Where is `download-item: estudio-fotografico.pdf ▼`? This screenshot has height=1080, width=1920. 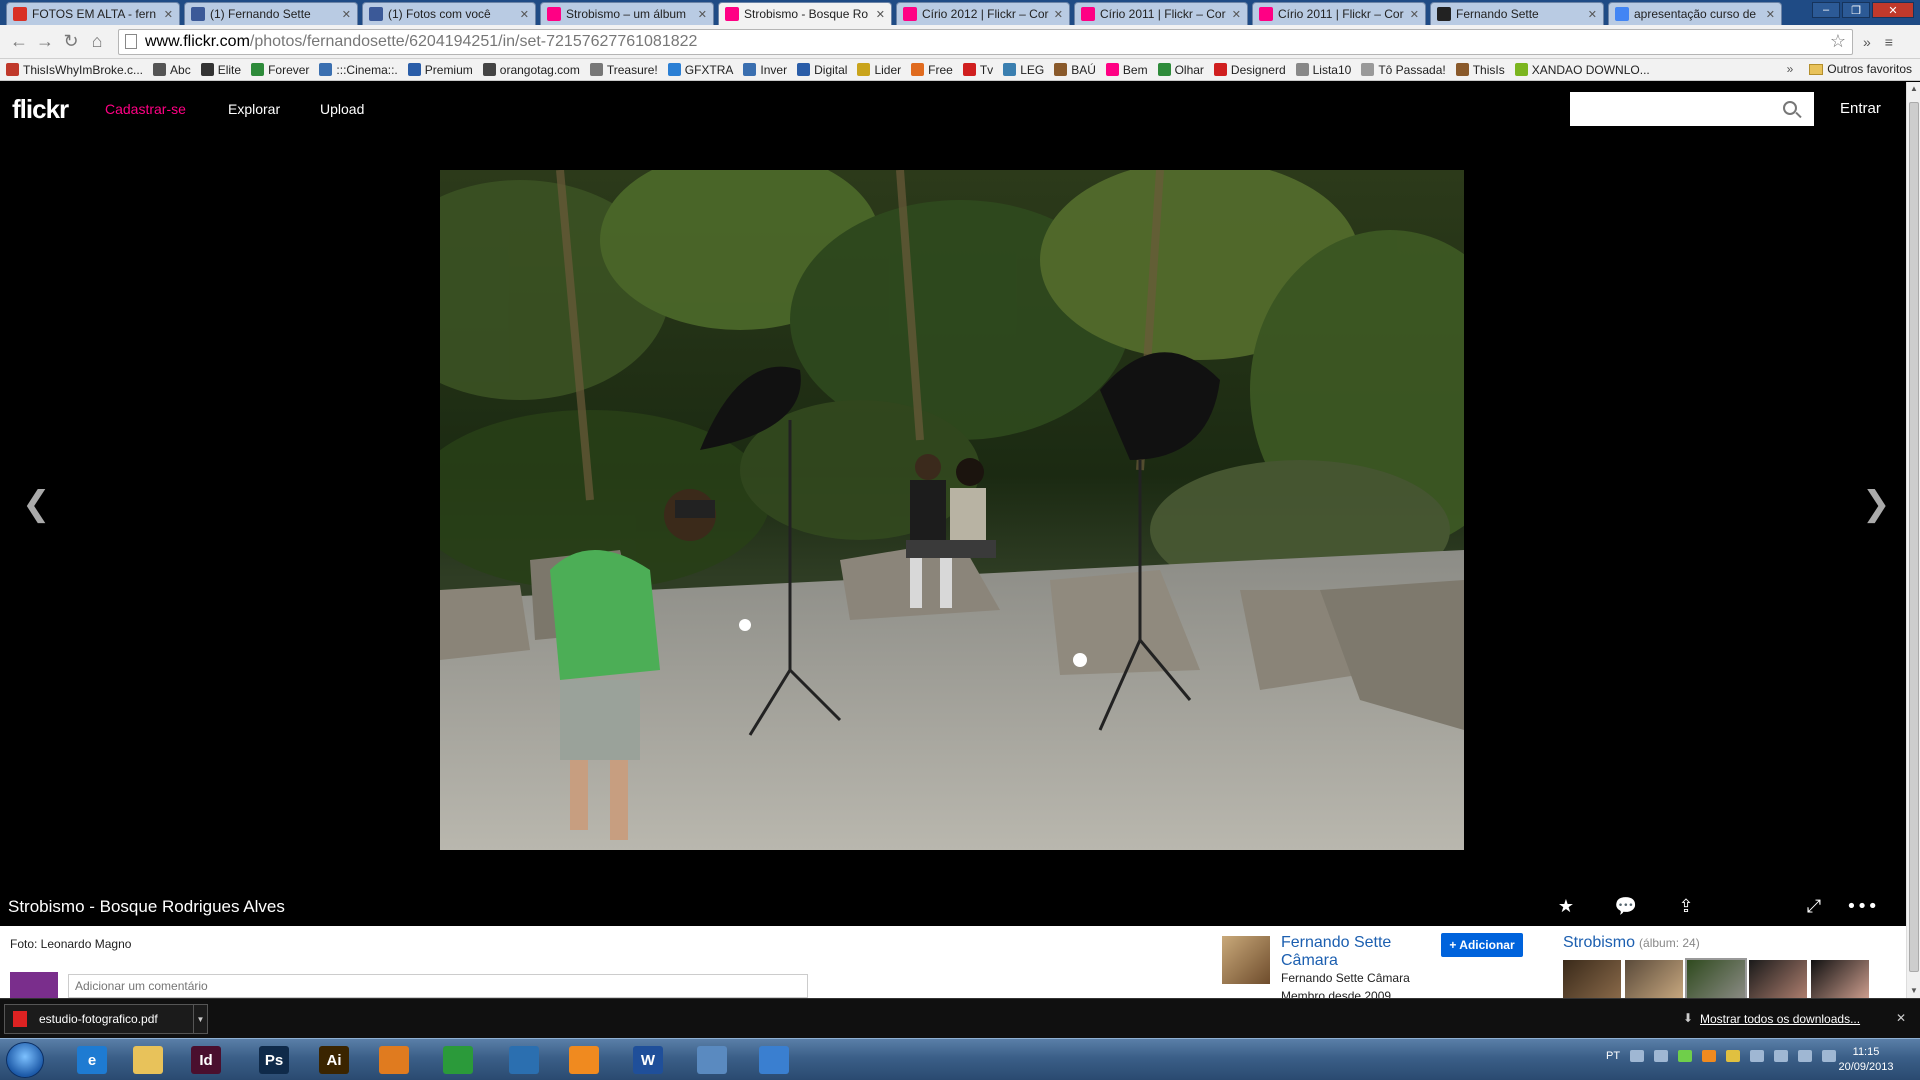
download-item: estudio-fotografico.pdf ▼ is located at coordinates (106, 1019).